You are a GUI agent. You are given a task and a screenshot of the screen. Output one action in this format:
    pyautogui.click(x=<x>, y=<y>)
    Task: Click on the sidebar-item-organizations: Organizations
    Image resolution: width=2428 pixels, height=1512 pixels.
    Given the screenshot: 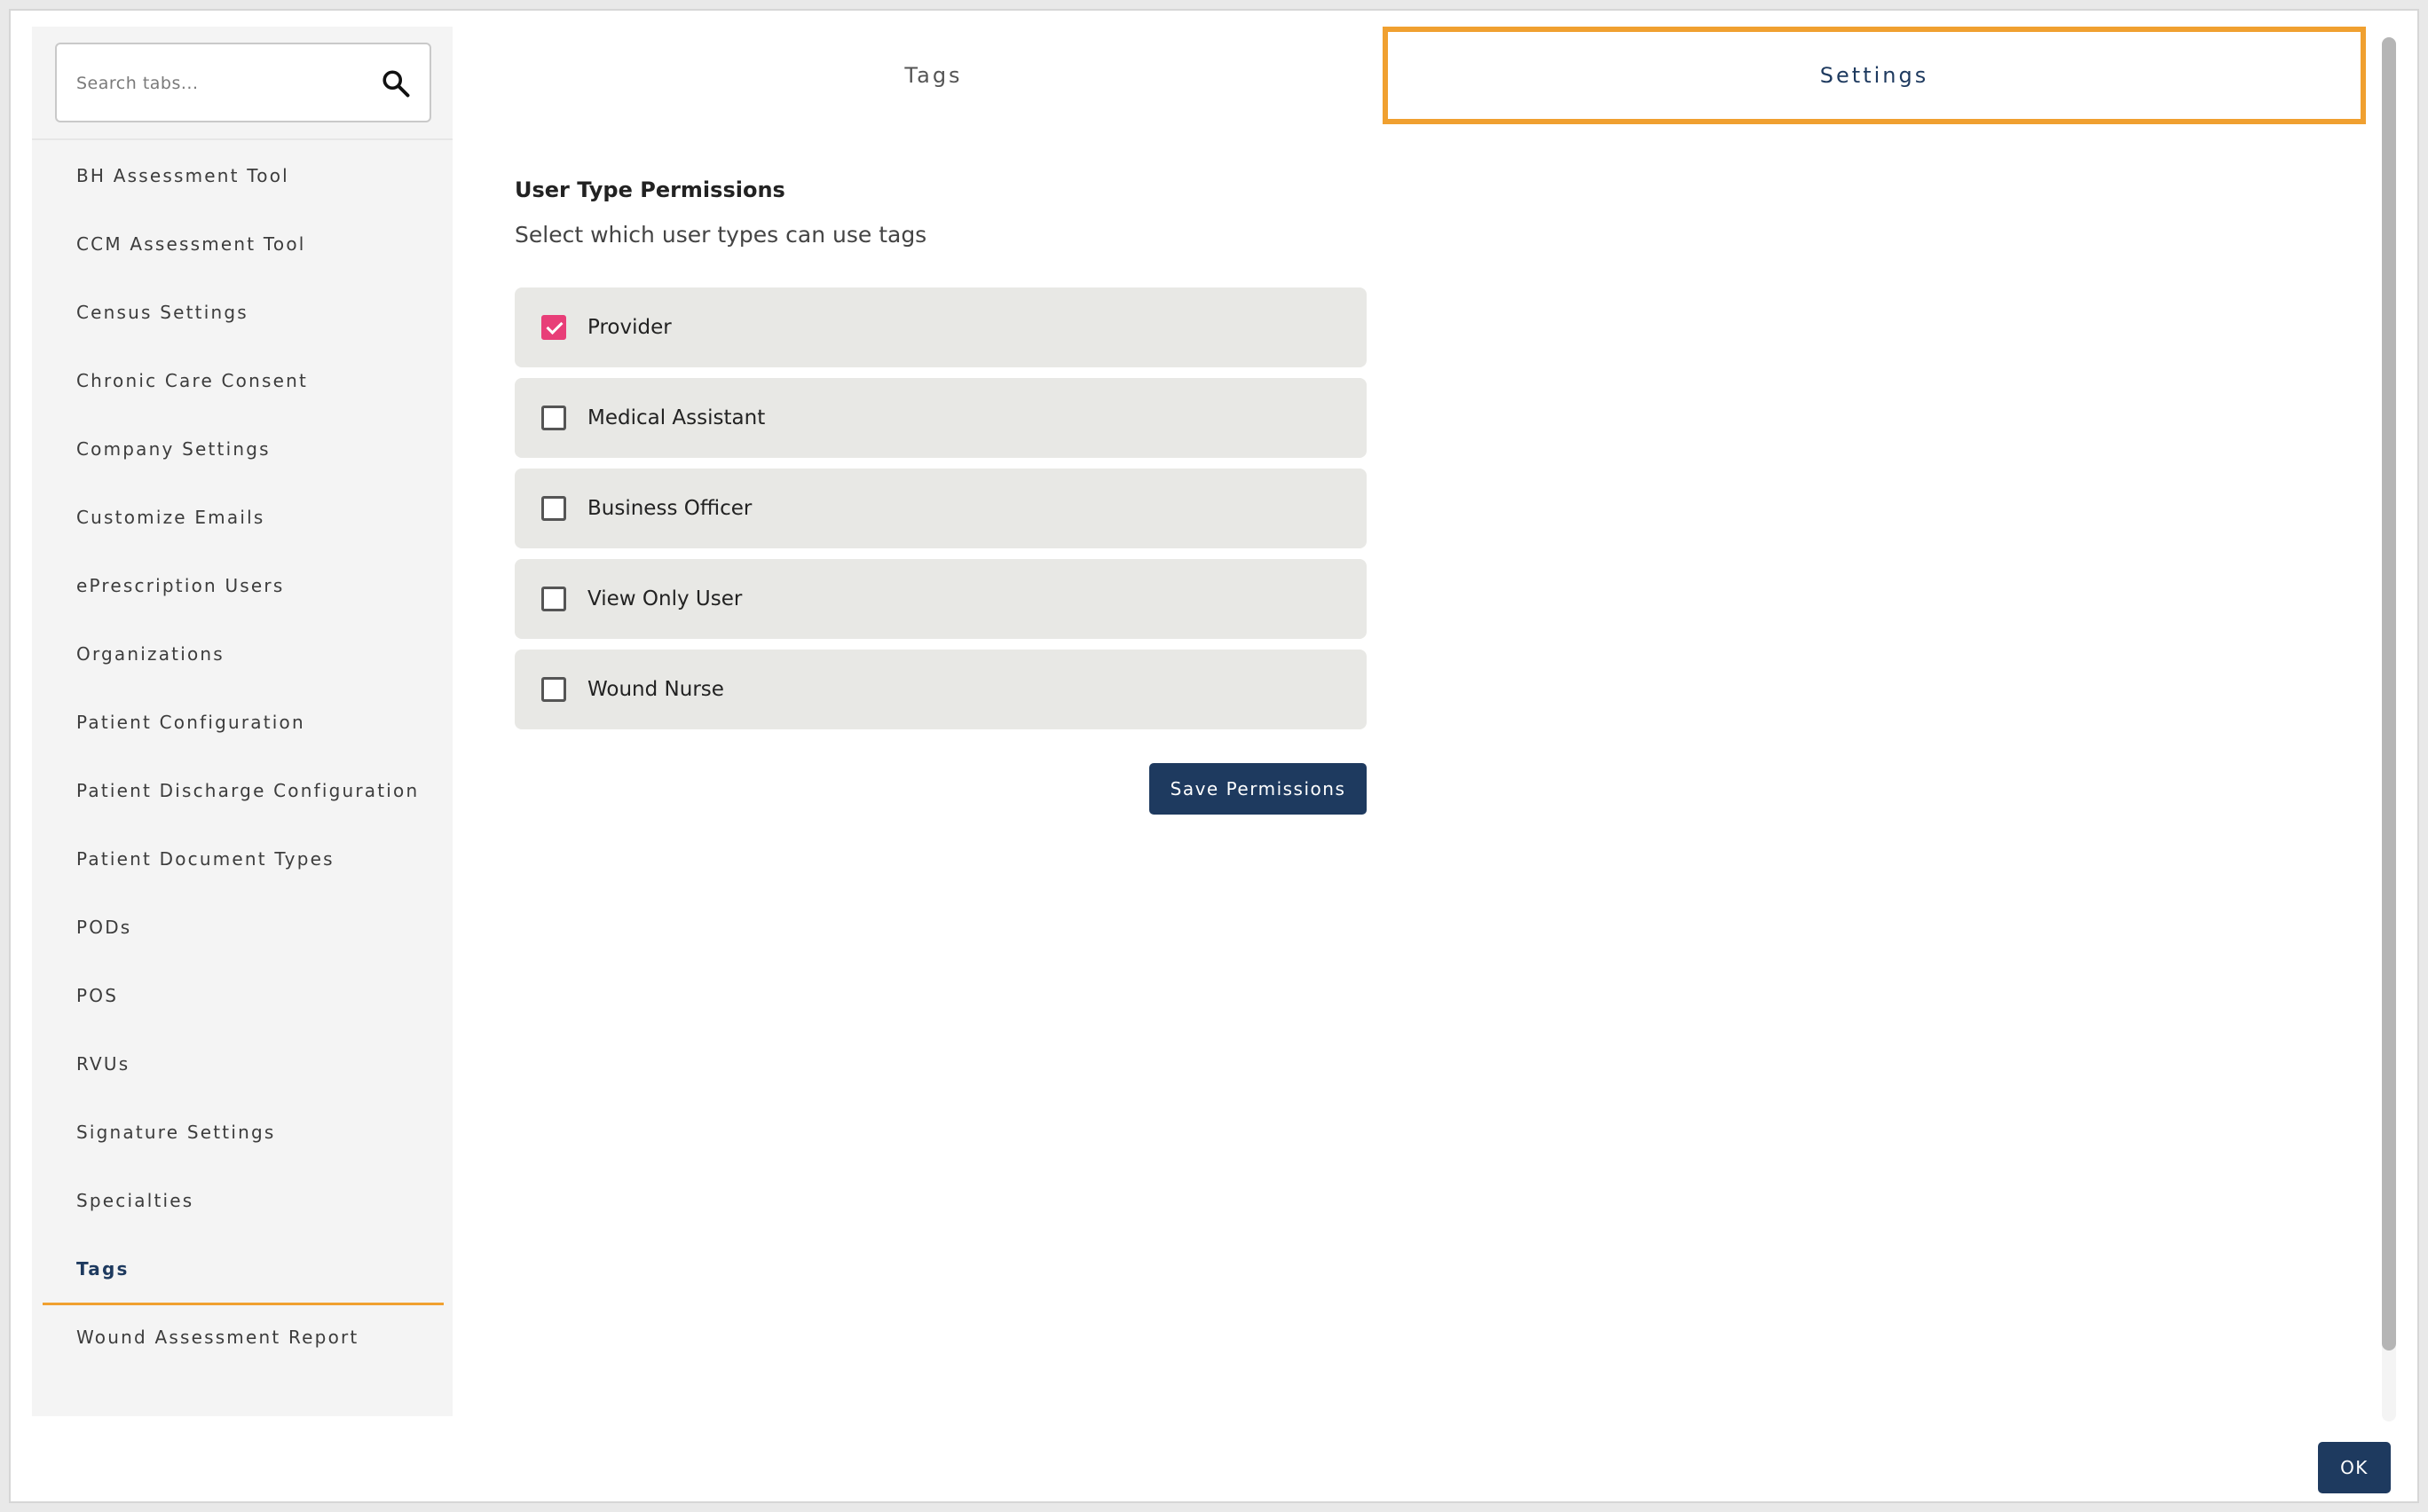 What is the action you would take?
    pyautogui.click(x=242, y=654)
    